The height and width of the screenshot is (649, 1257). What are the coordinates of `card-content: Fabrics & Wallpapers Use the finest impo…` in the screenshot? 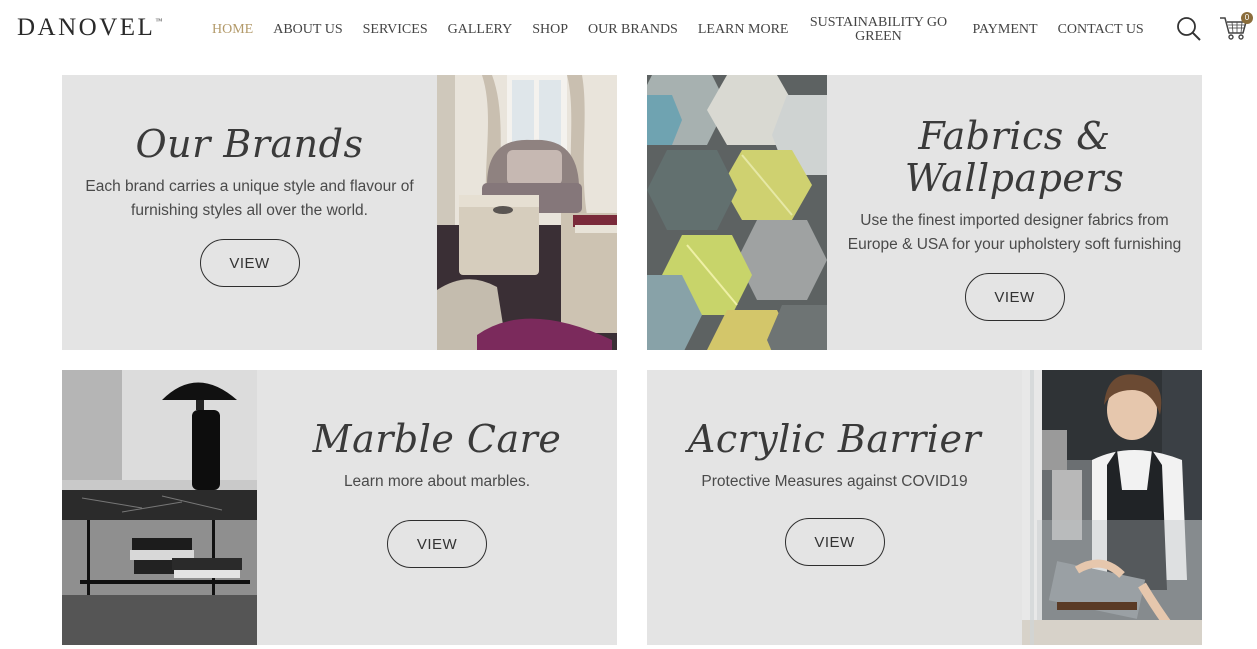 It's located at (1014, 212).